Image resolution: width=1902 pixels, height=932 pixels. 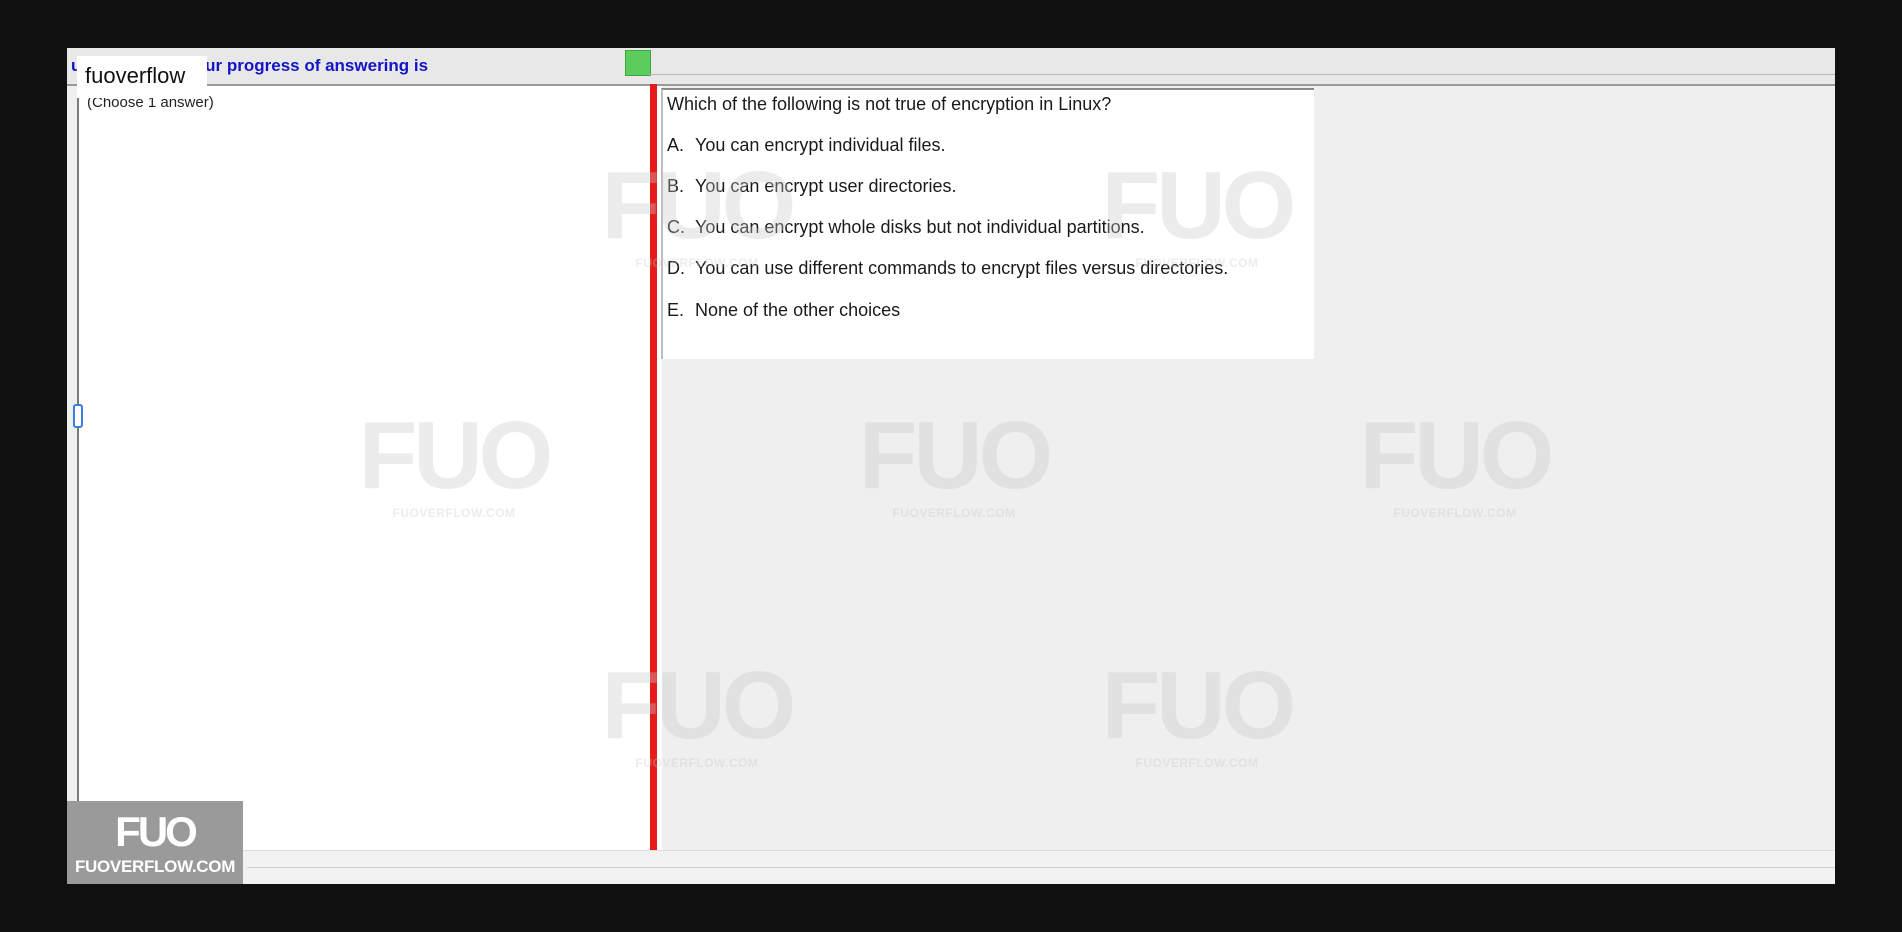 I want to click on brand-tag: fuoverflow, so click(x=142, y=77).